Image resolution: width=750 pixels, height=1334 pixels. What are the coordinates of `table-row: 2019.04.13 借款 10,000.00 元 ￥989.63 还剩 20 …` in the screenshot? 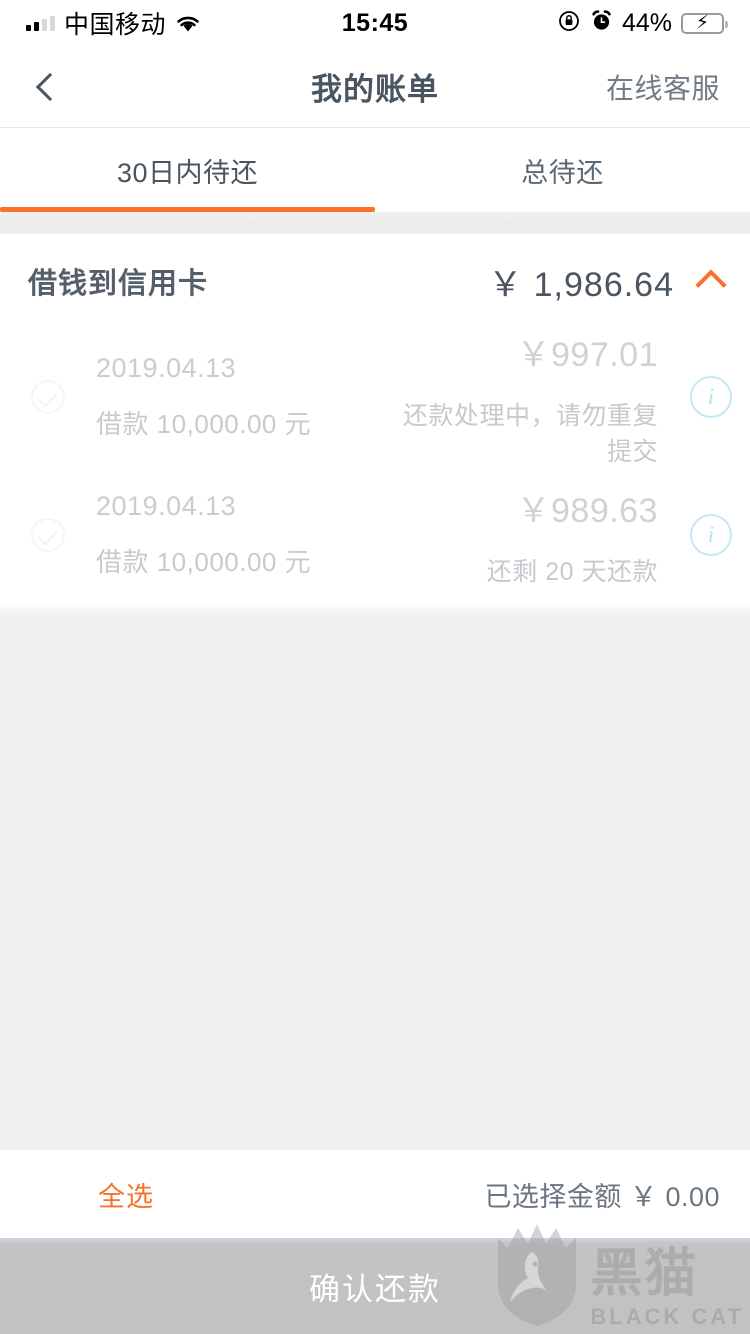 It's located at (375, 535).